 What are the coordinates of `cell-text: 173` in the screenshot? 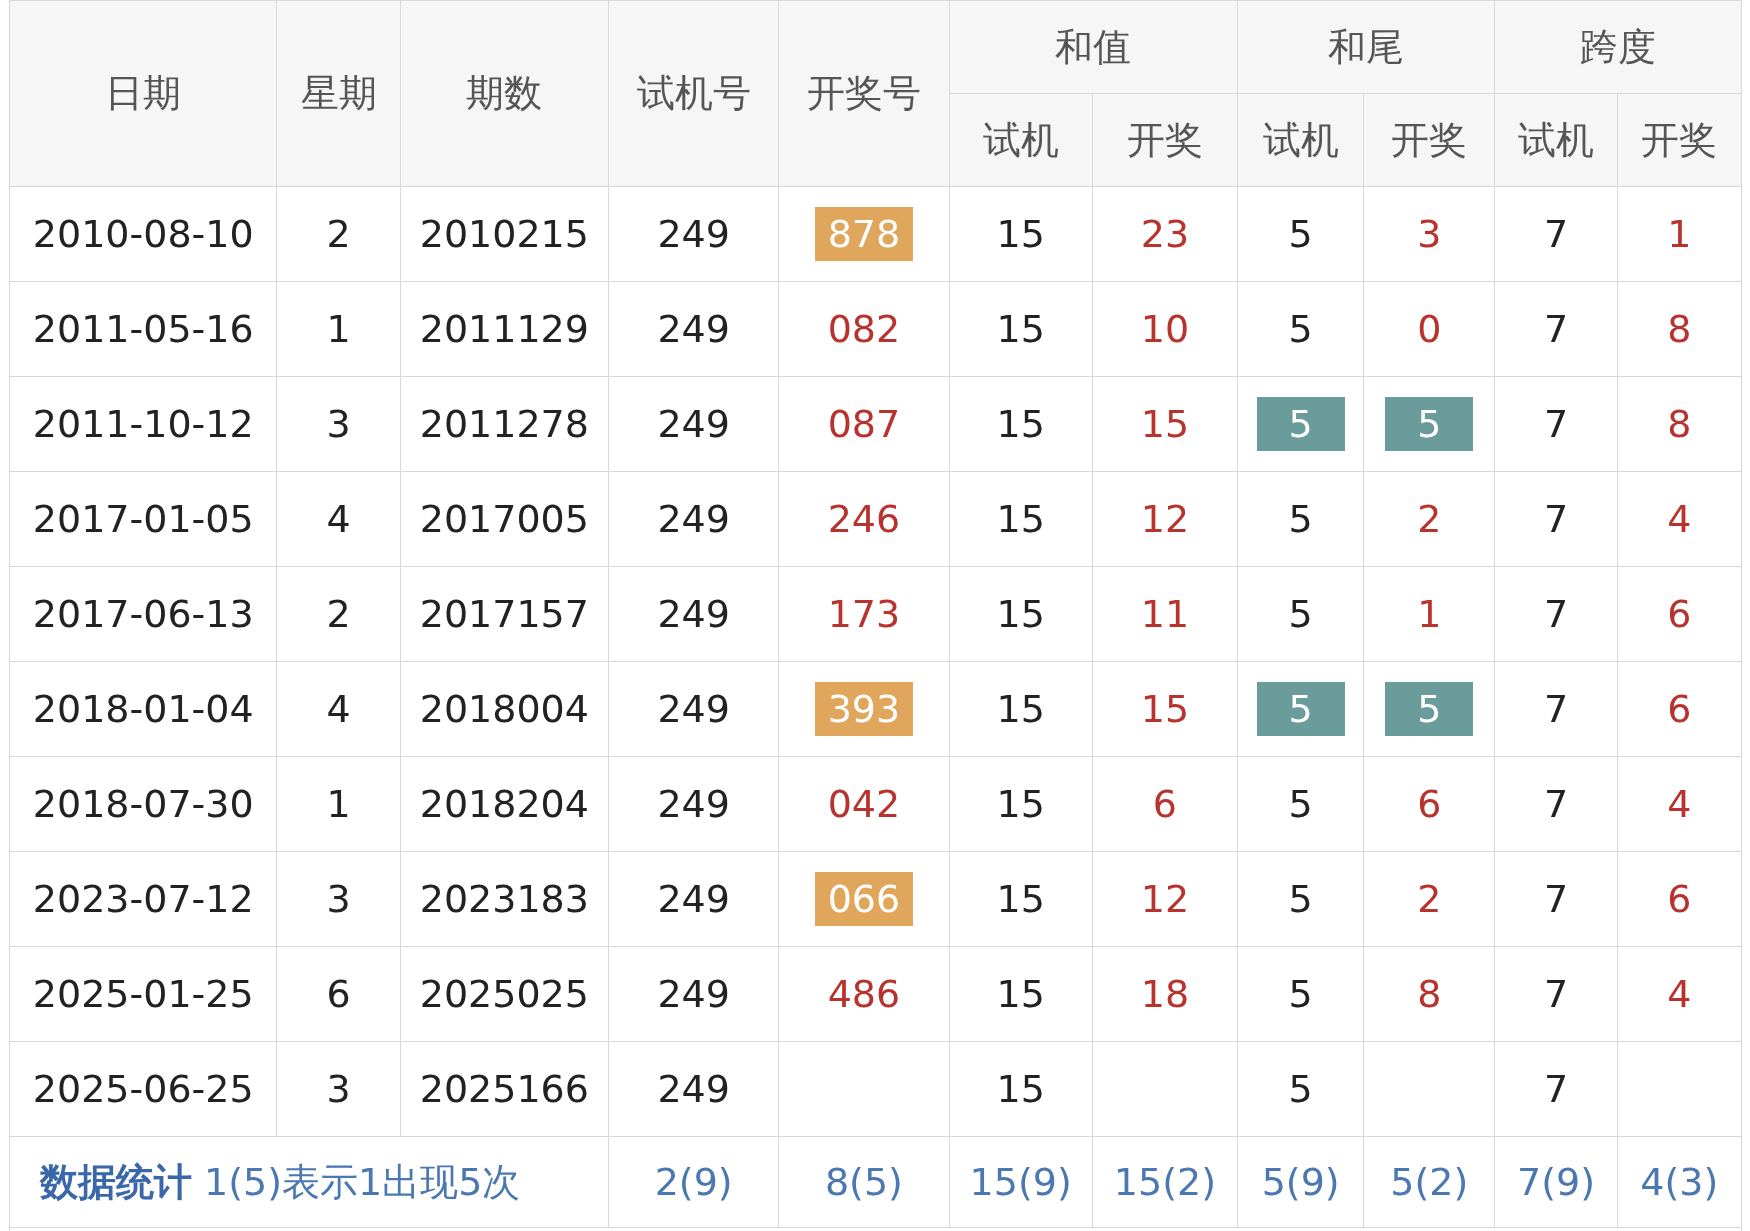 It's located at (864, 614).